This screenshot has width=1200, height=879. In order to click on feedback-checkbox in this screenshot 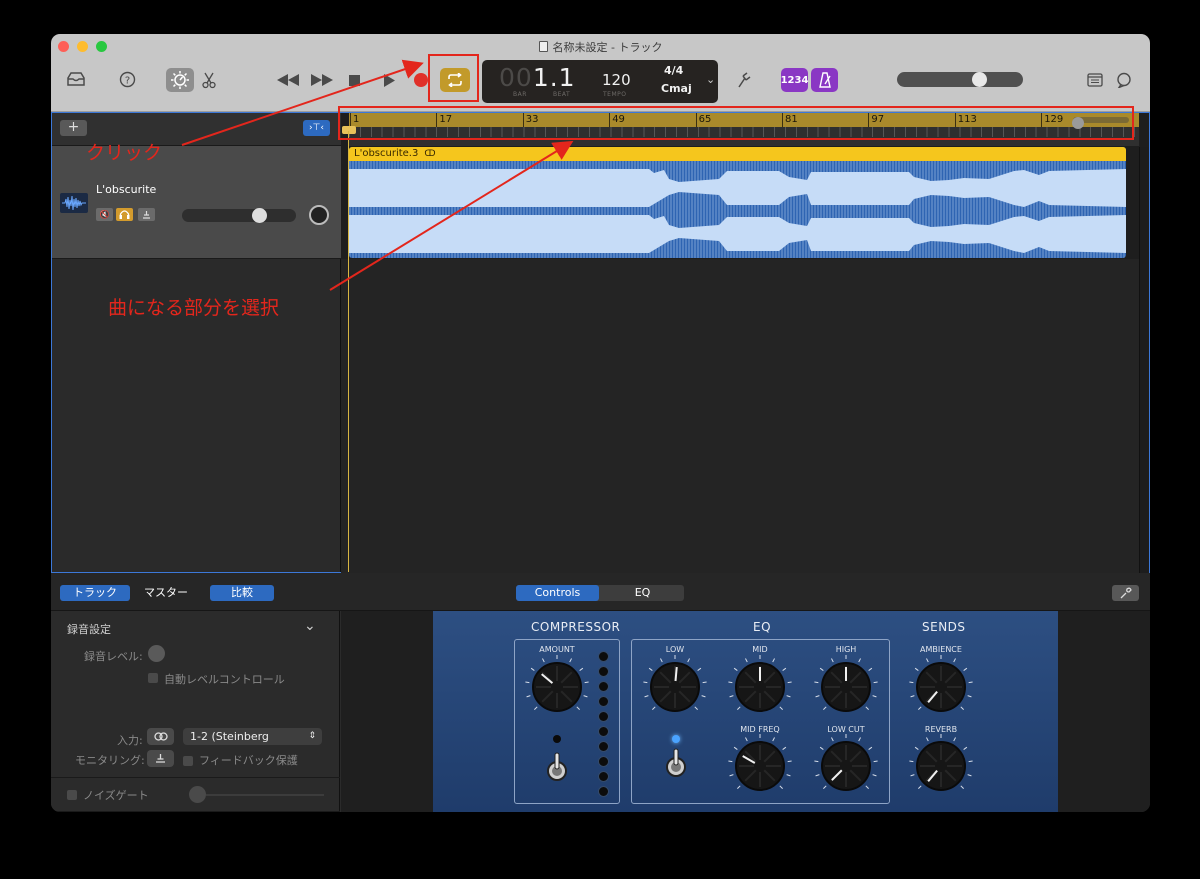, I will do `click(188, 761)`.